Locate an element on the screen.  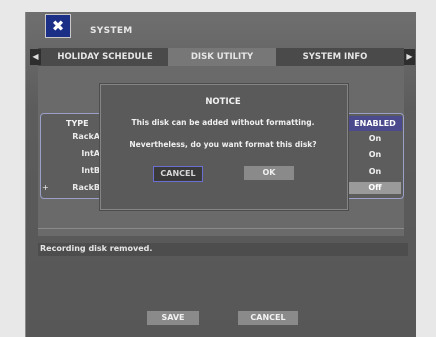
tools-icon: ✖ is located at coordinates (58, 26).